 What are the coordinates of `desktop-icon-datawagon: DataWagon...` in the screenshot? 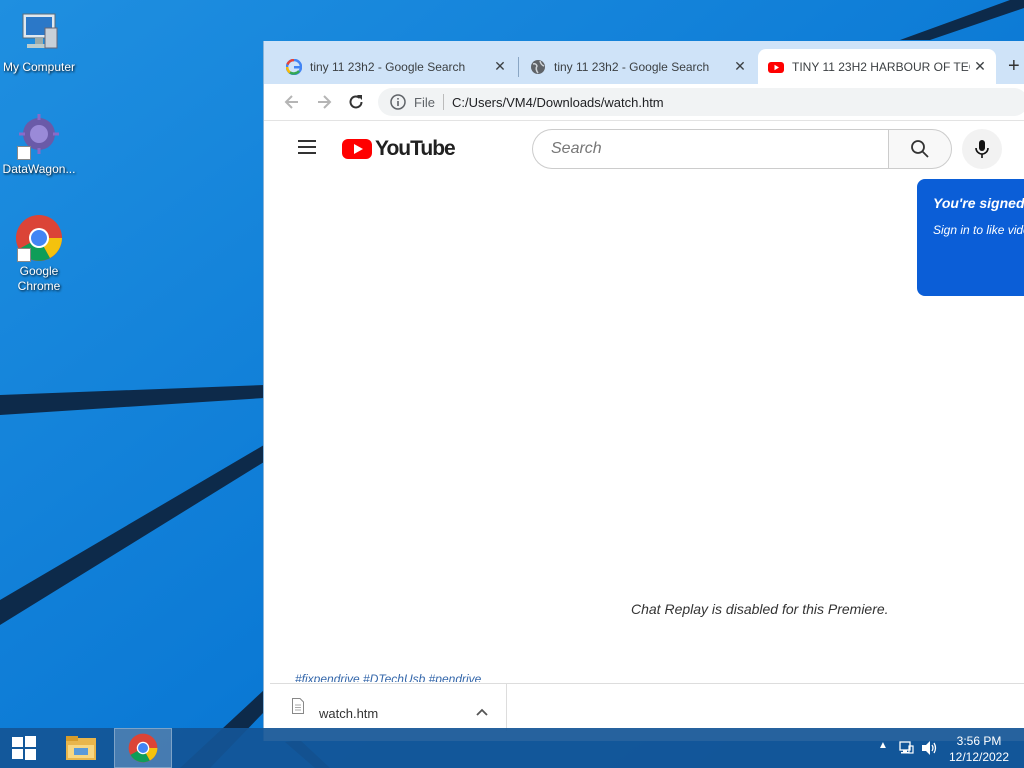 It's located at (39, 144).